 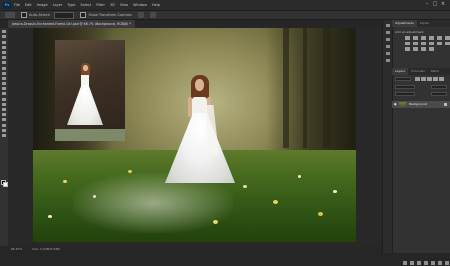 I want to click on reference-photo-layer, so click(x=90, y=90).